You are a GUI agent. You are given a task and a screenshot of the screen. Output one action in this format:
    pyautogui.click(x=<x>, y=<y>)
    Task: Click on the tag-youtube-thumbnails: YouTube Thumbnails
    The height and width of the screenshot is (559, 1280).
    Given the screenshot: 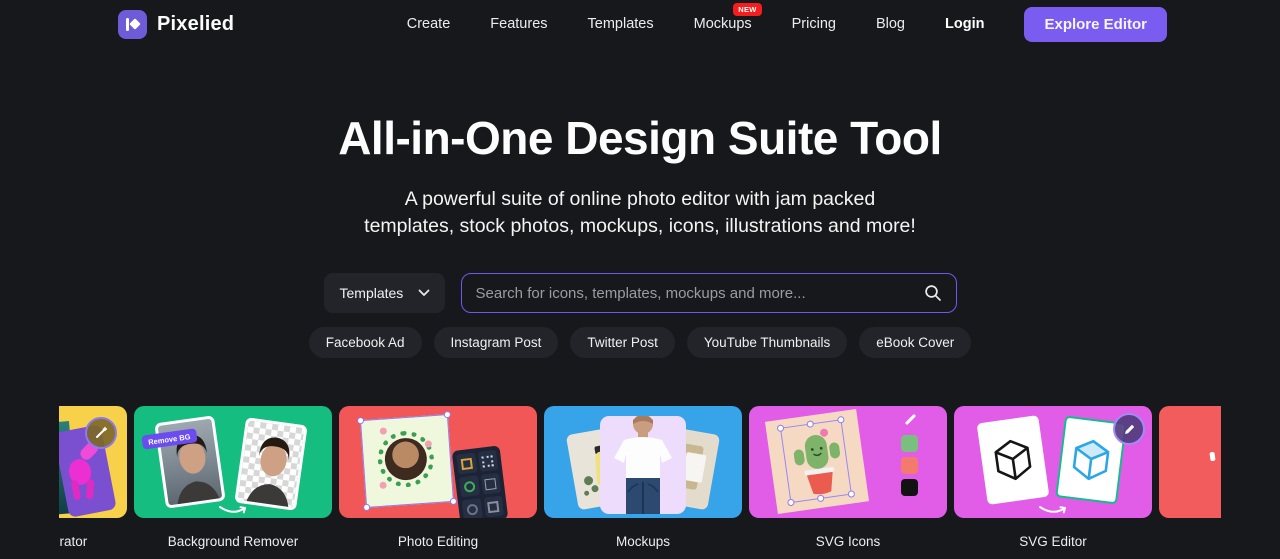 What is the action you would take?
    pyautogui.click(x=767, y=342)
    